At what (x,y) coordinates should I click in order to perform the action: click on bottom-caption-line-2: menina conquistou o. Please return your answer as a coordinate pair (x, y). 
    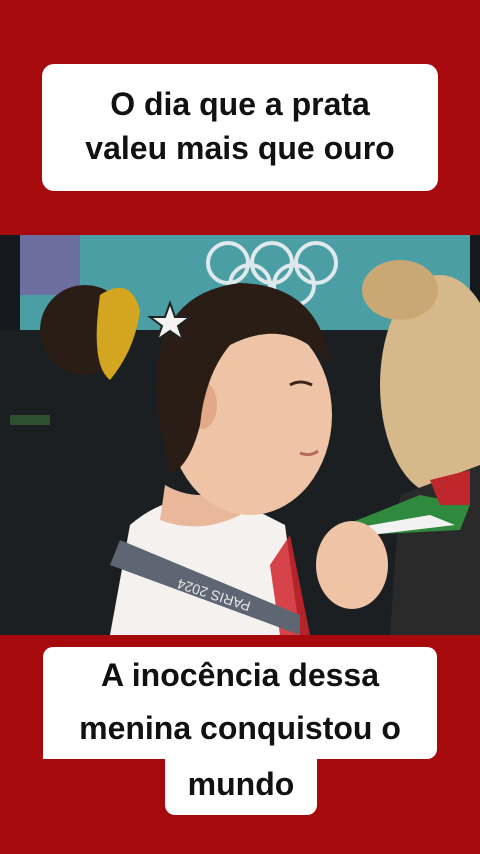
    Looking at the image, I should click on (240, 731).